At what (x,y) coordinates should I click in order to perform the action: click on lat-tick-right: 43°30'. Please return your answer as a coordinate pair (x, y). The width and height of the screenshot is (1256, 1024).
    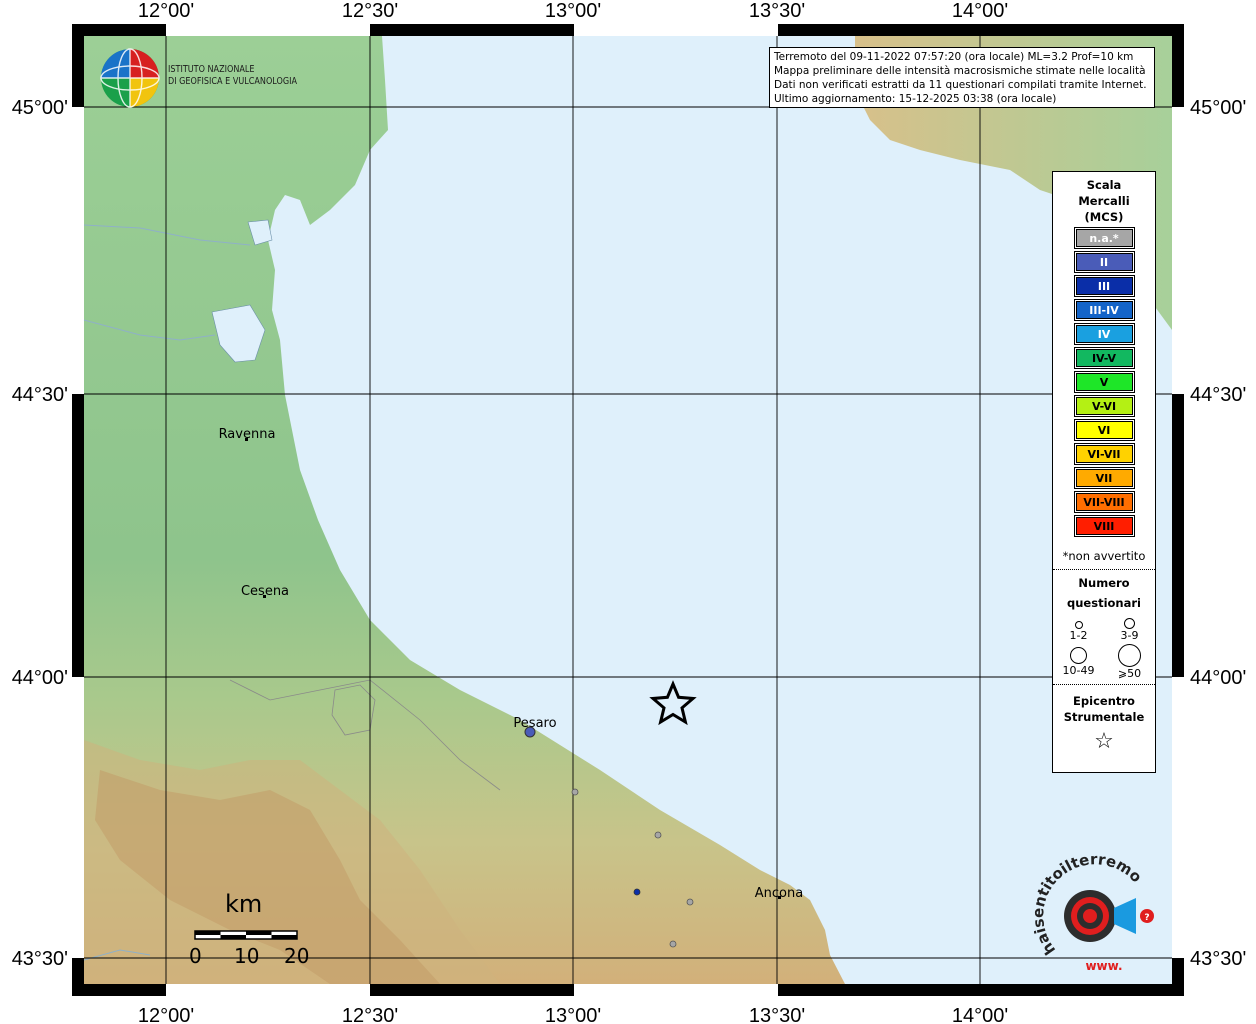
    Looking at the image, I should click on (1218, 959).